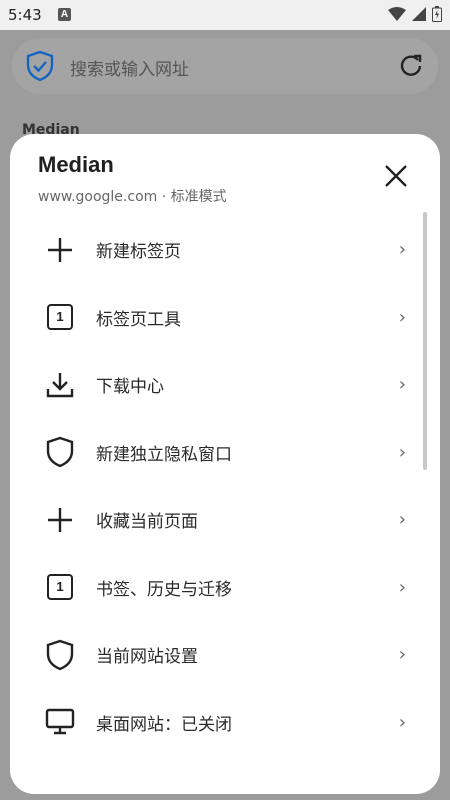 The image size is (450, 800). I want to click on sheet-title: Median, so click(76, 164).